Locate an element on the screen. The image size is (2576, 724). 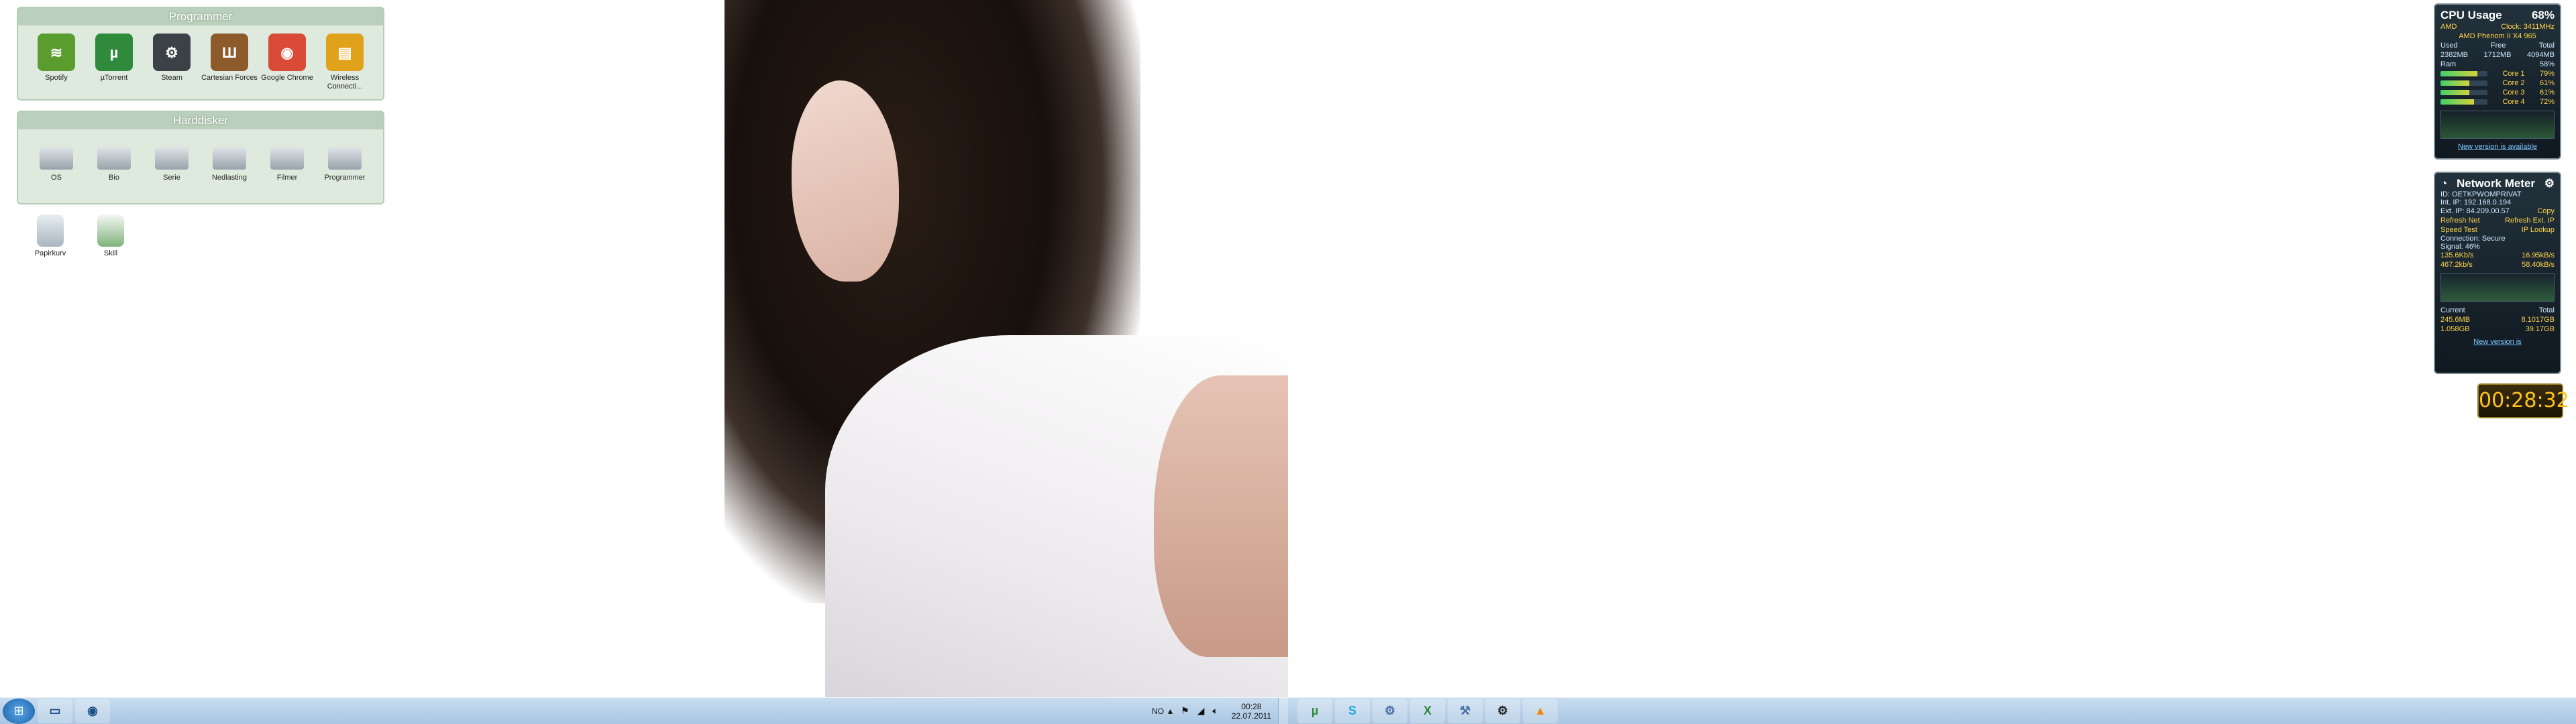
spotify-icon: ≋ is located at coordinates (56, 52).